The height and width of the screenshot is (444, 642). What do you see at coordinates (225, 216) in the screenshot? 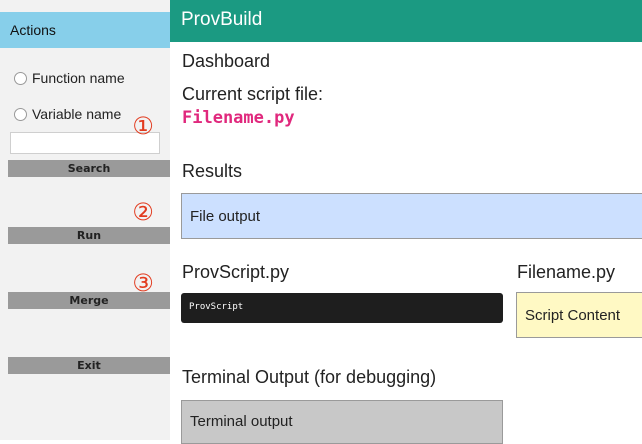
I see `file-output-text: File output` at bounding box center [225, 216].